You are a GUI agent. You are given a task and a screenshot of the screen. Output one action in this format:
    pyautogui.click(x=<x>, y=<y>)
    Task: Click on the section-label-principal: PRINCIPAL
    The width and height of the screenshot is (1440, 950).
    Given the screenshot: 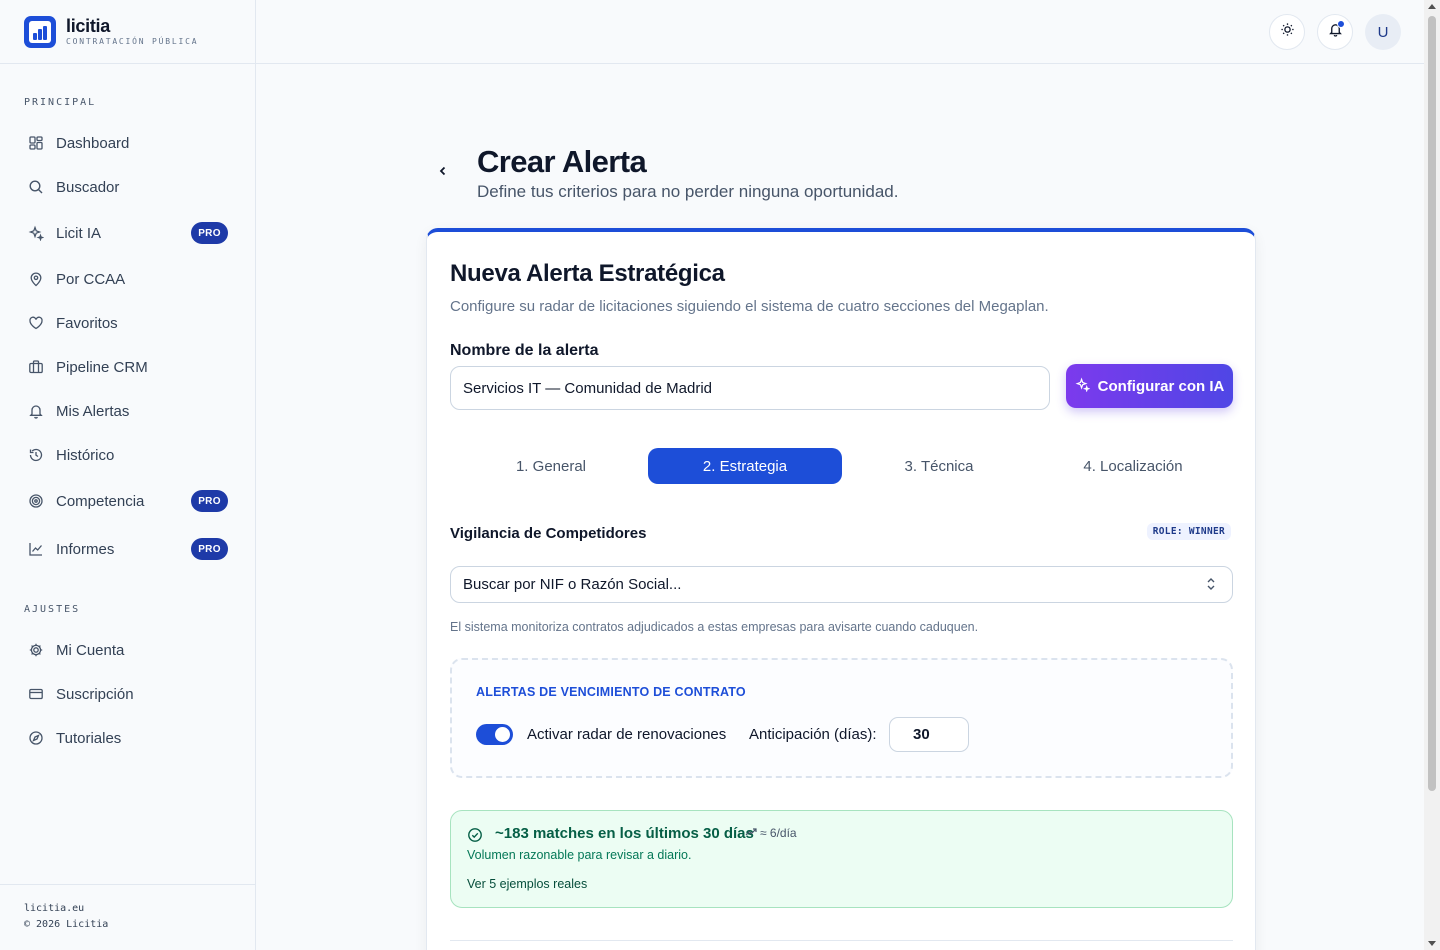 What is the action you would take?
    pyautogui.click(x=60, y=102)
    